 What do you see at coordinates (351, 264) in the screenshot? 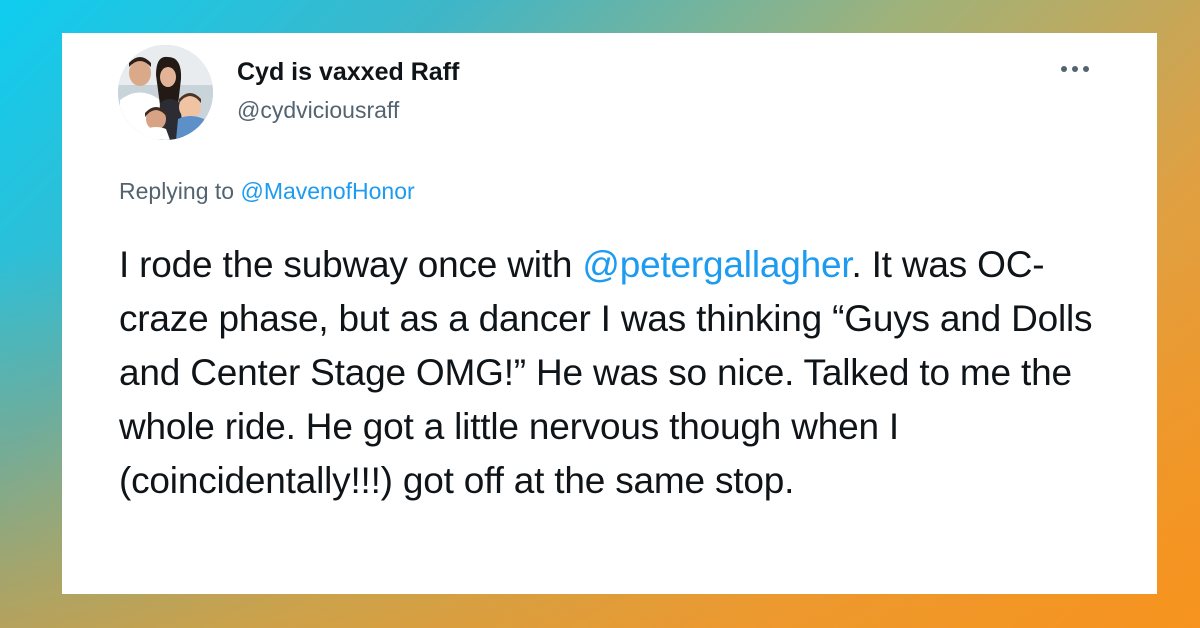
I see `tweet-text-part1: I rode the subway once with` at bounding box center [351, 264].